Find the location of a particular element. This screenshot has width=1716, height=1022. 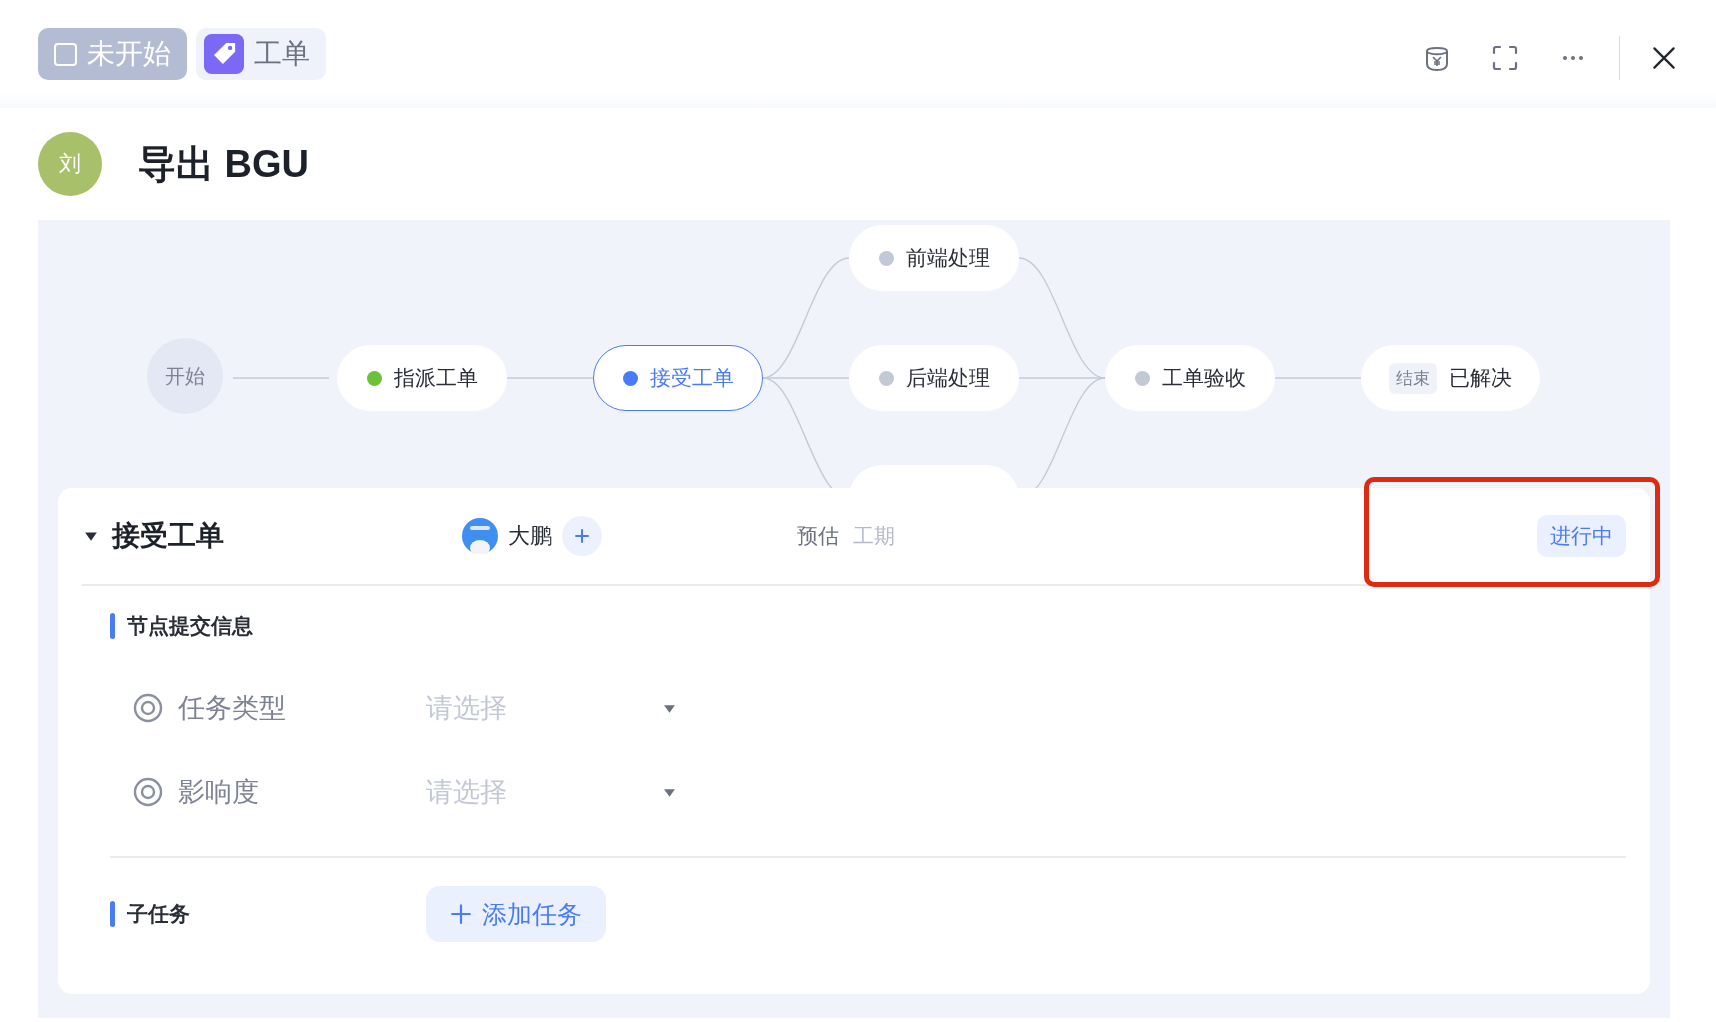

checkbox-icon is located at coordinates (65, 54).